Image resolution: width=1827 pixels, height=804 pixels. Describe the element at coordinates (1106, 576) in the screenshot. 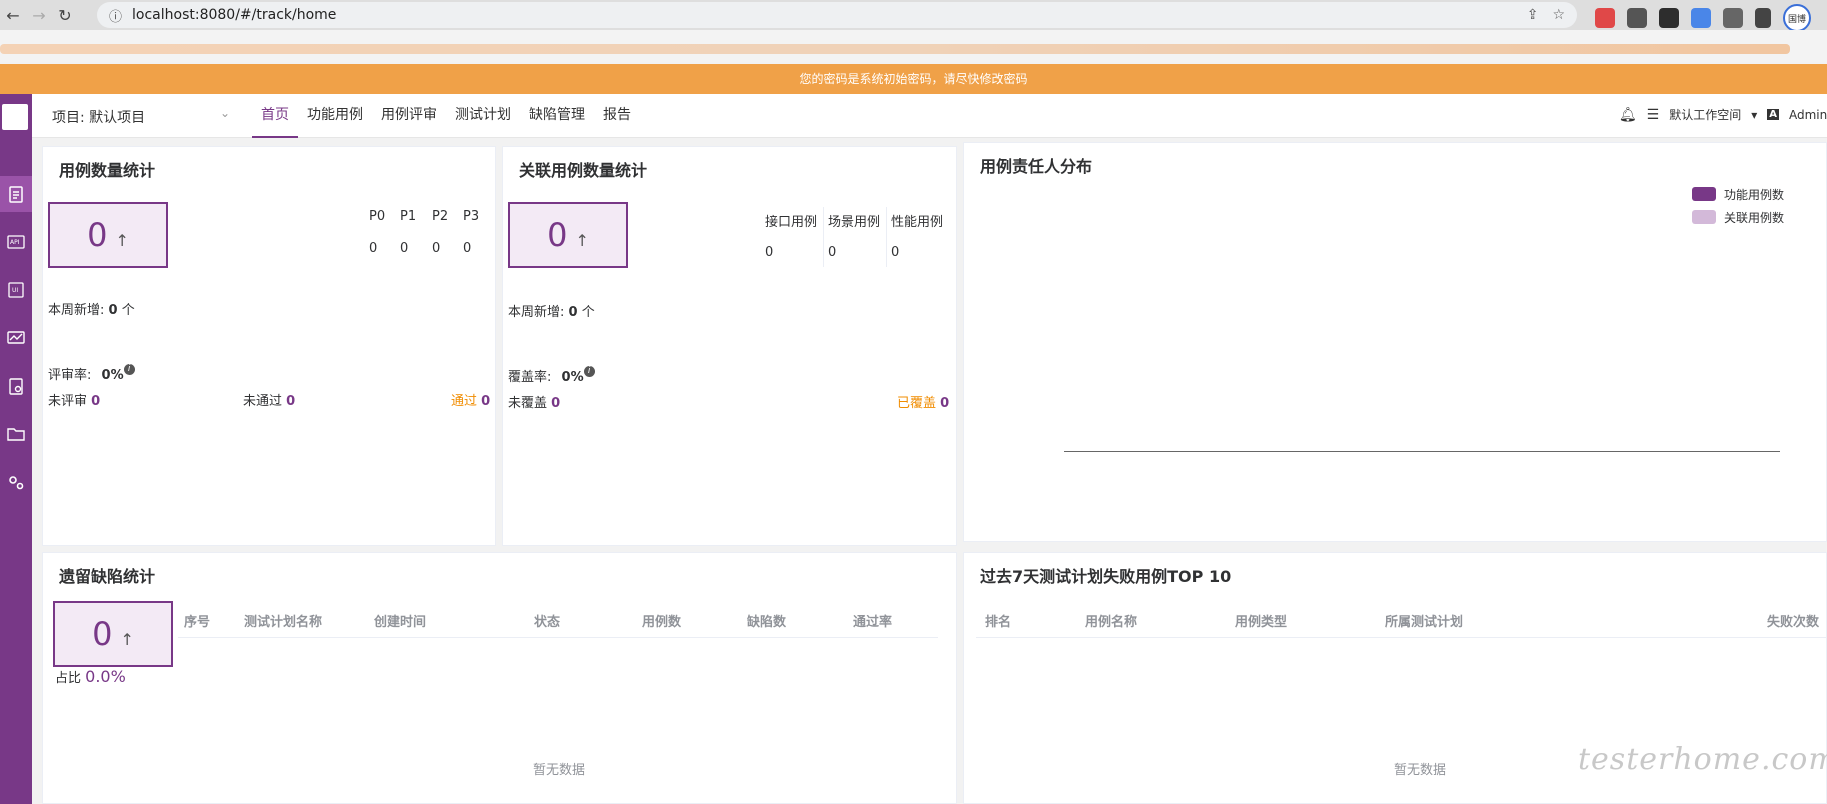

I see `card-title: 过去7天测试计划失败用例TOP 10` at that location.